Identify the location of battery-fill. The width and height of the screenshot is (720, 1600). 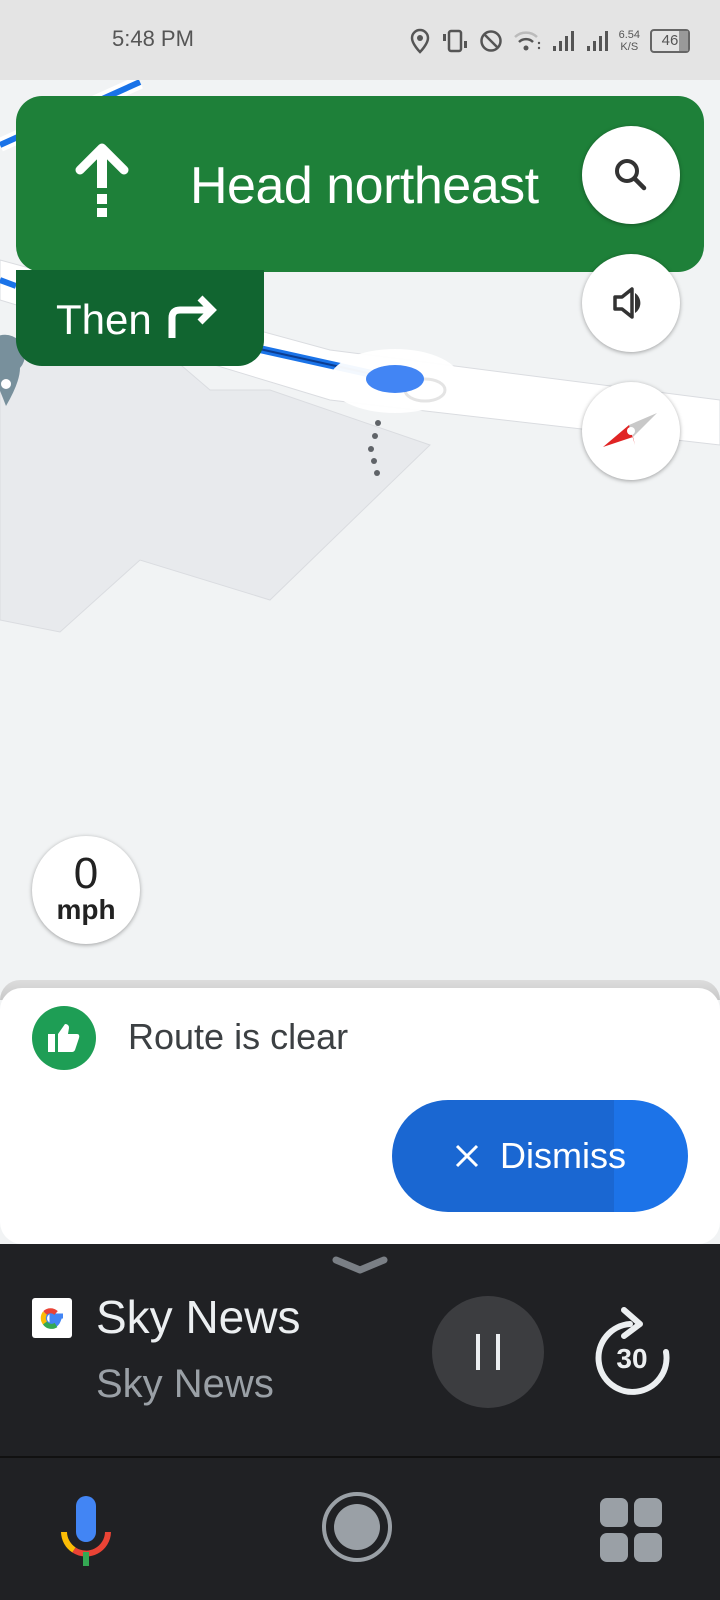
(683, 41).